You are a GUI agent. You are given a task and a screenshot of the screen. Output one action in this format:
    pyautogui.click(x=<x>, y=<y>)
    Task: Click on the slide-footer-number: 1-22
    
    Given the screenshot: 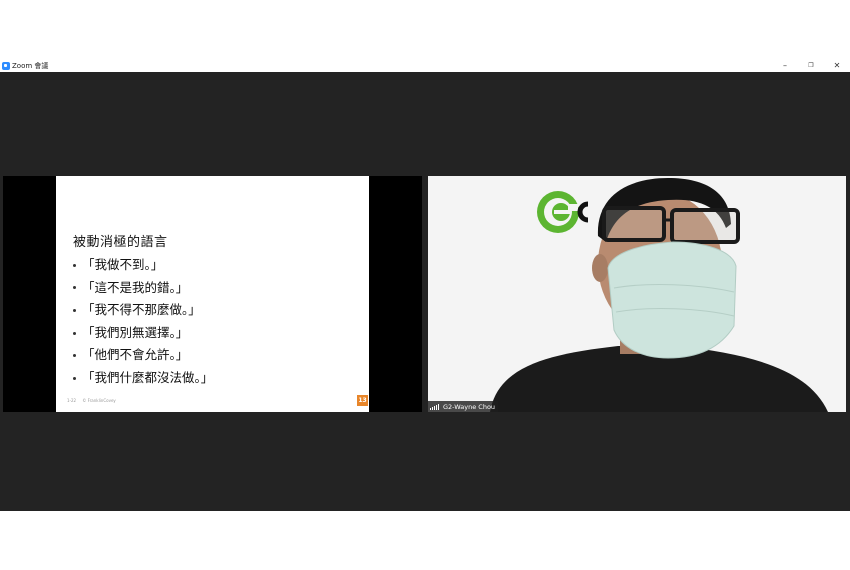 What is the action you would take?
    pyautogui.click(x=72, y=400)
    